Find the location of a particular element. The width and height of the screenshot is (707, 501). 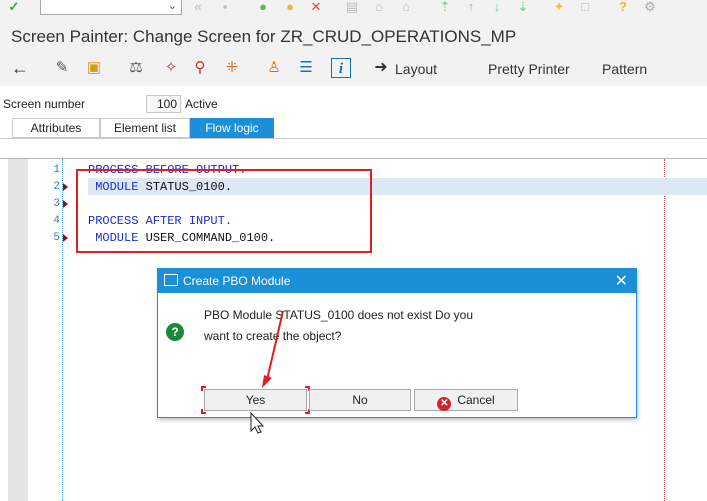

annotation-overlay is located at coordinates (267, 372).